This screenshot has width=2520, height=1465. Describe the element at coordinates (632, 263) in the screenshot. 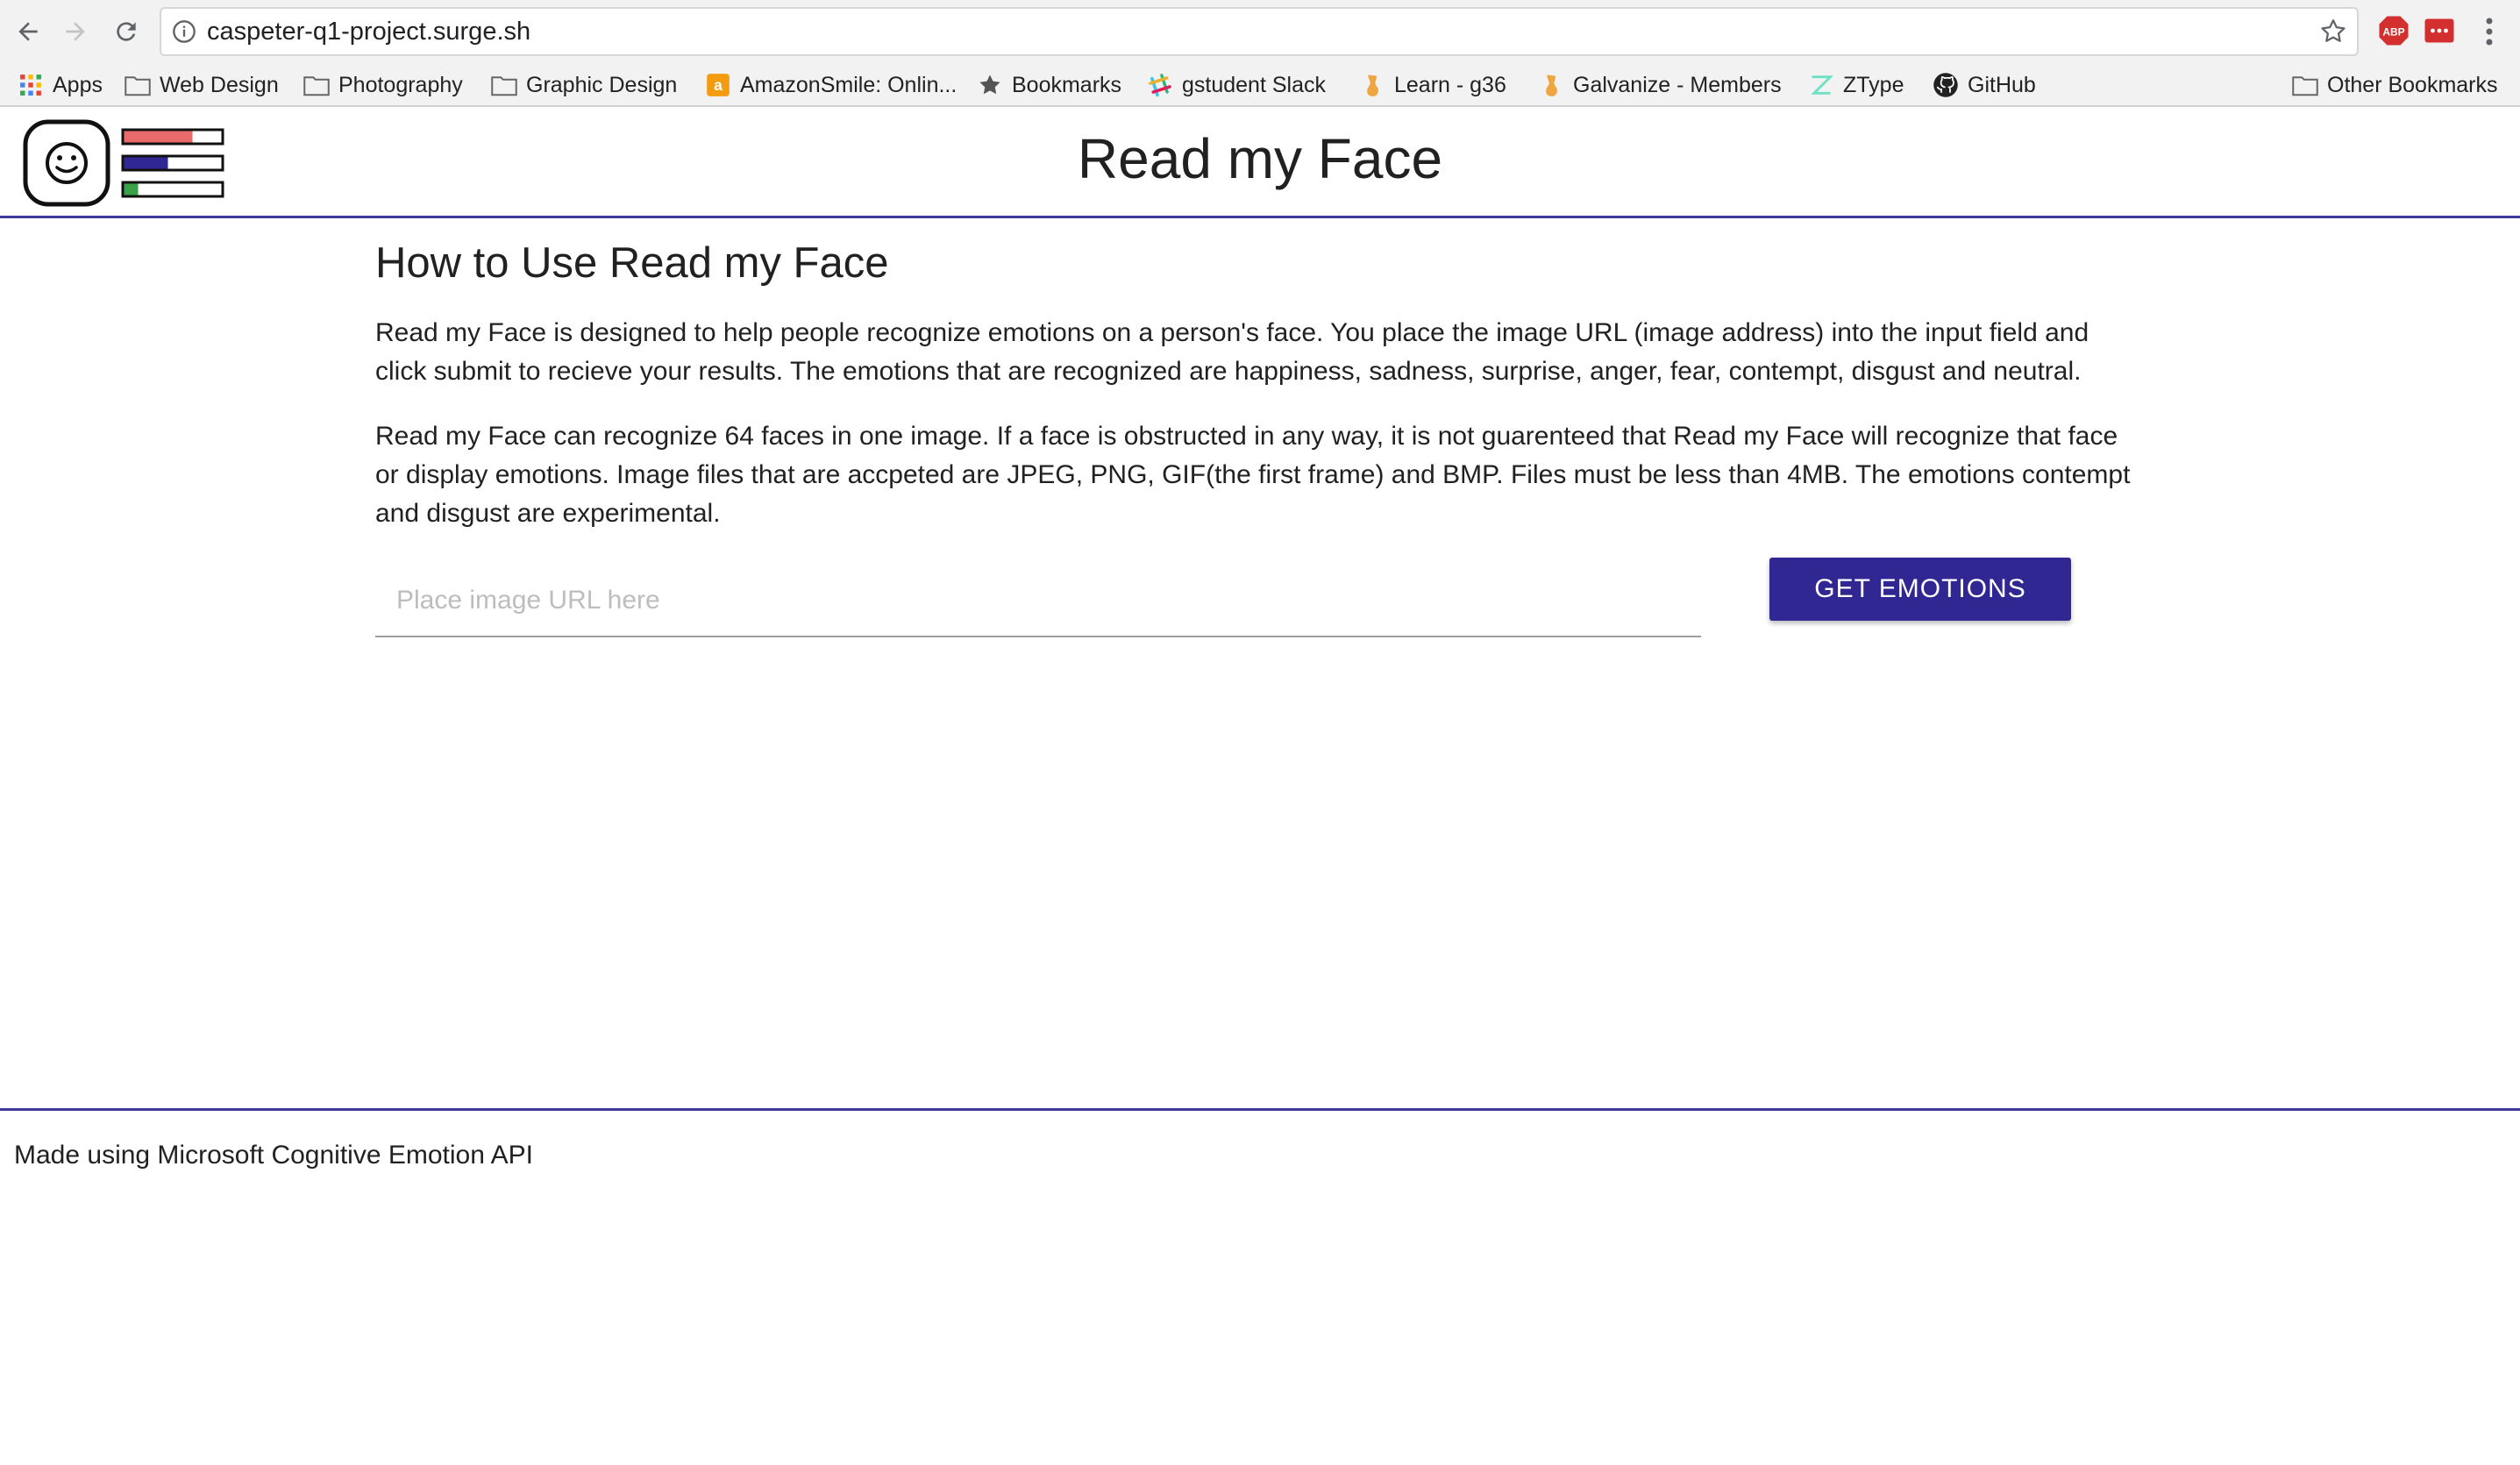

I see `page-heading: How to Use Read my Face` at that location.